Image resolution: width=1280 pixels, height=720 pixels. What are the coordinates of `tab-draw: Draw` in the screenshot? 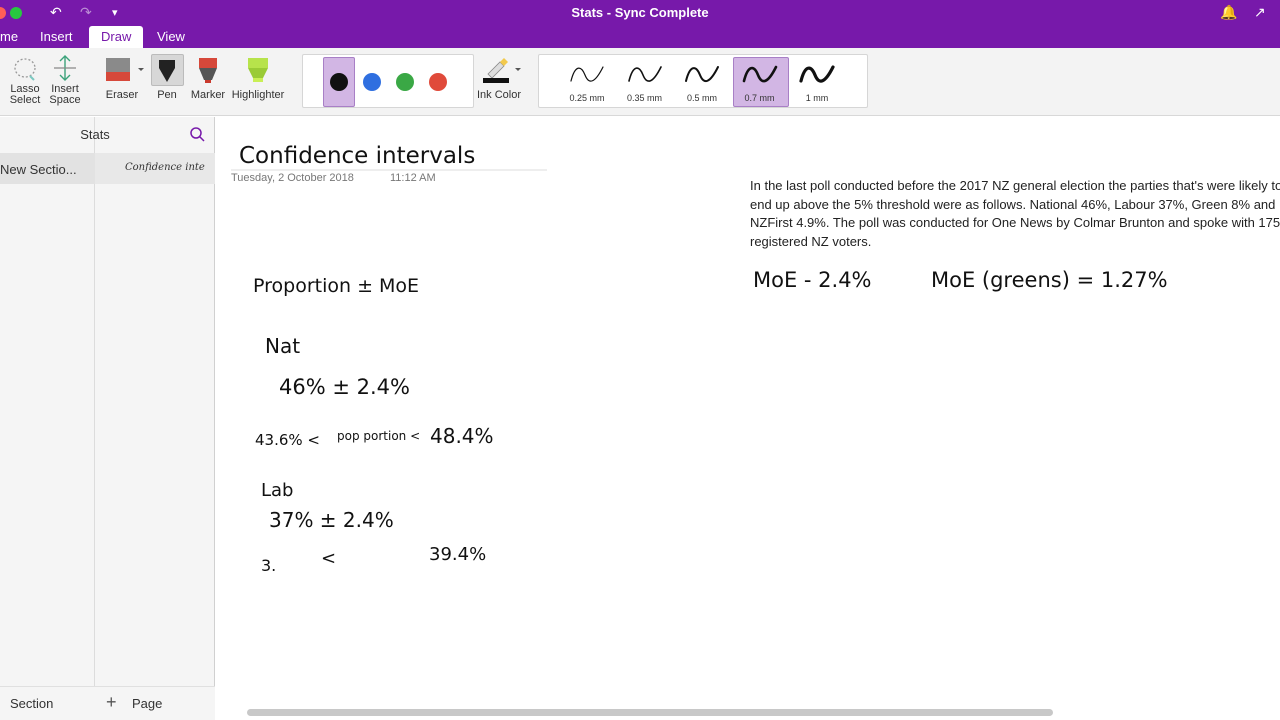 It's located at (116, 37).